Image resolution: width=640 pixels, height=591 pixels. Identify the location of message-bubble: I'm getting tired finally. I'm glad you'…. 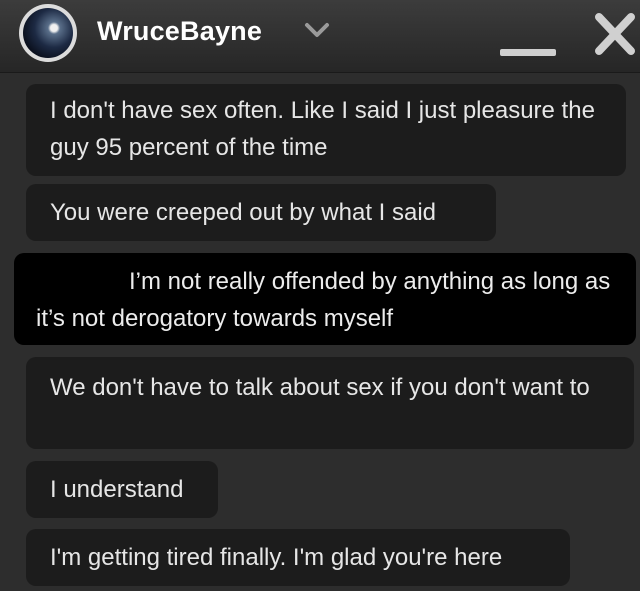
(298, 557).